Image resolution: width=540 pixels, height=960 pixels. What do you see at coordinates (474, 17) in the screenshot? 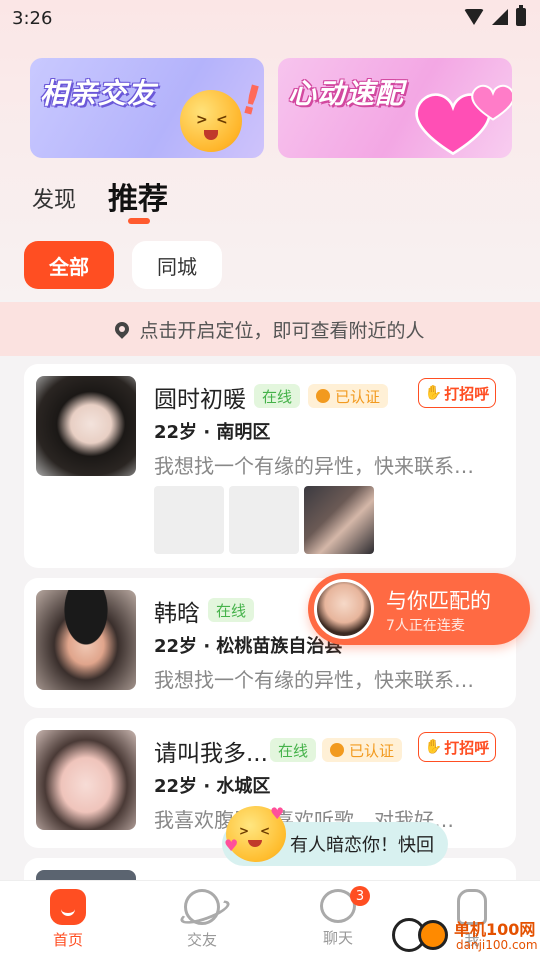
I see `wifi-icon` at bounding box center [474, 17].